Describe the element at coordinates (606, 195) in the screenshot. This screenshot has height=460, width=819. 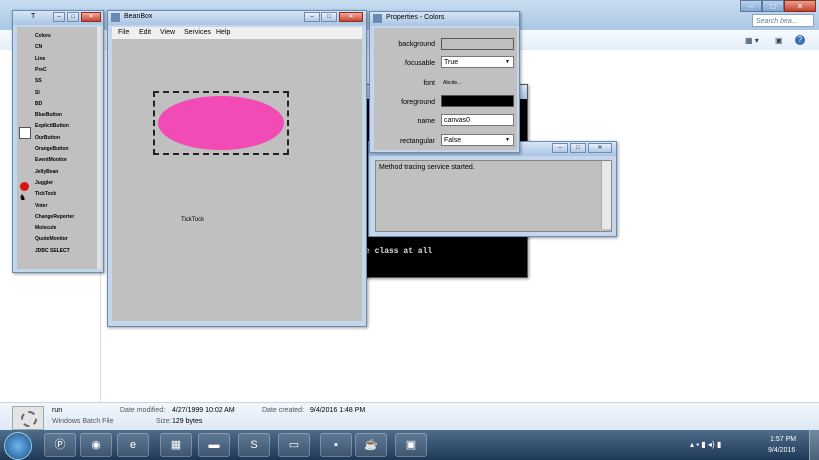
I see `tracer-scrollbar` at that location.